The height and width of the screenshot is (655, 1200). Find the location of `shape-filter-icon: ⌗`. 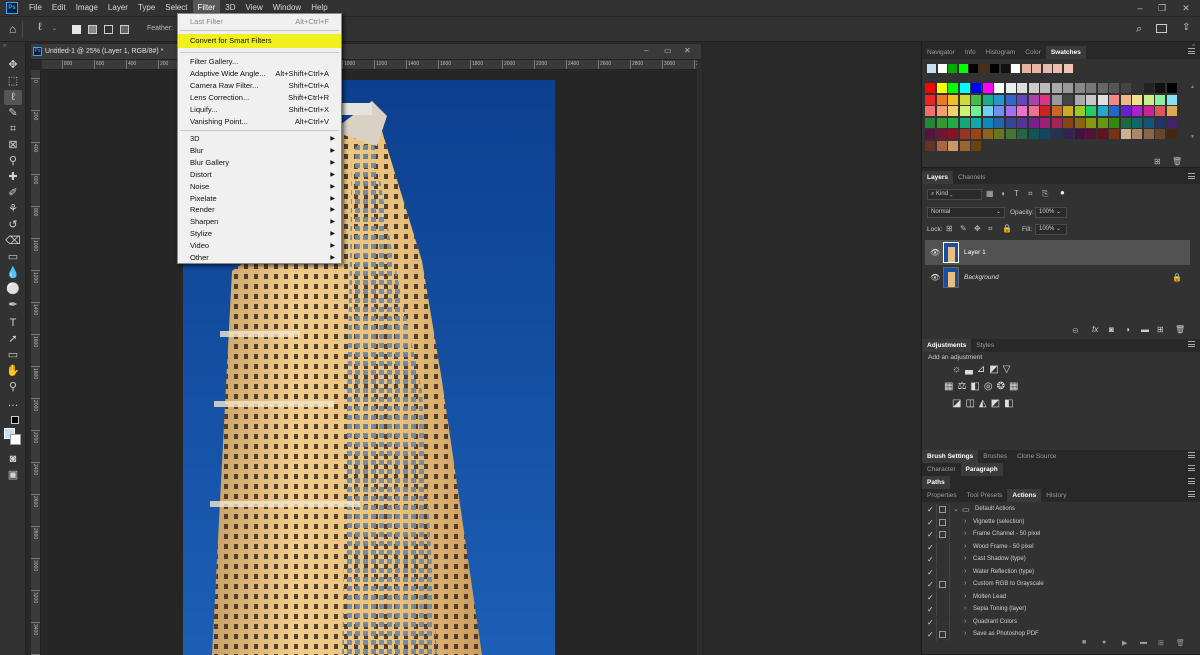

shape-filter-icon: ⌗ is located at coordinates (1030, 194).